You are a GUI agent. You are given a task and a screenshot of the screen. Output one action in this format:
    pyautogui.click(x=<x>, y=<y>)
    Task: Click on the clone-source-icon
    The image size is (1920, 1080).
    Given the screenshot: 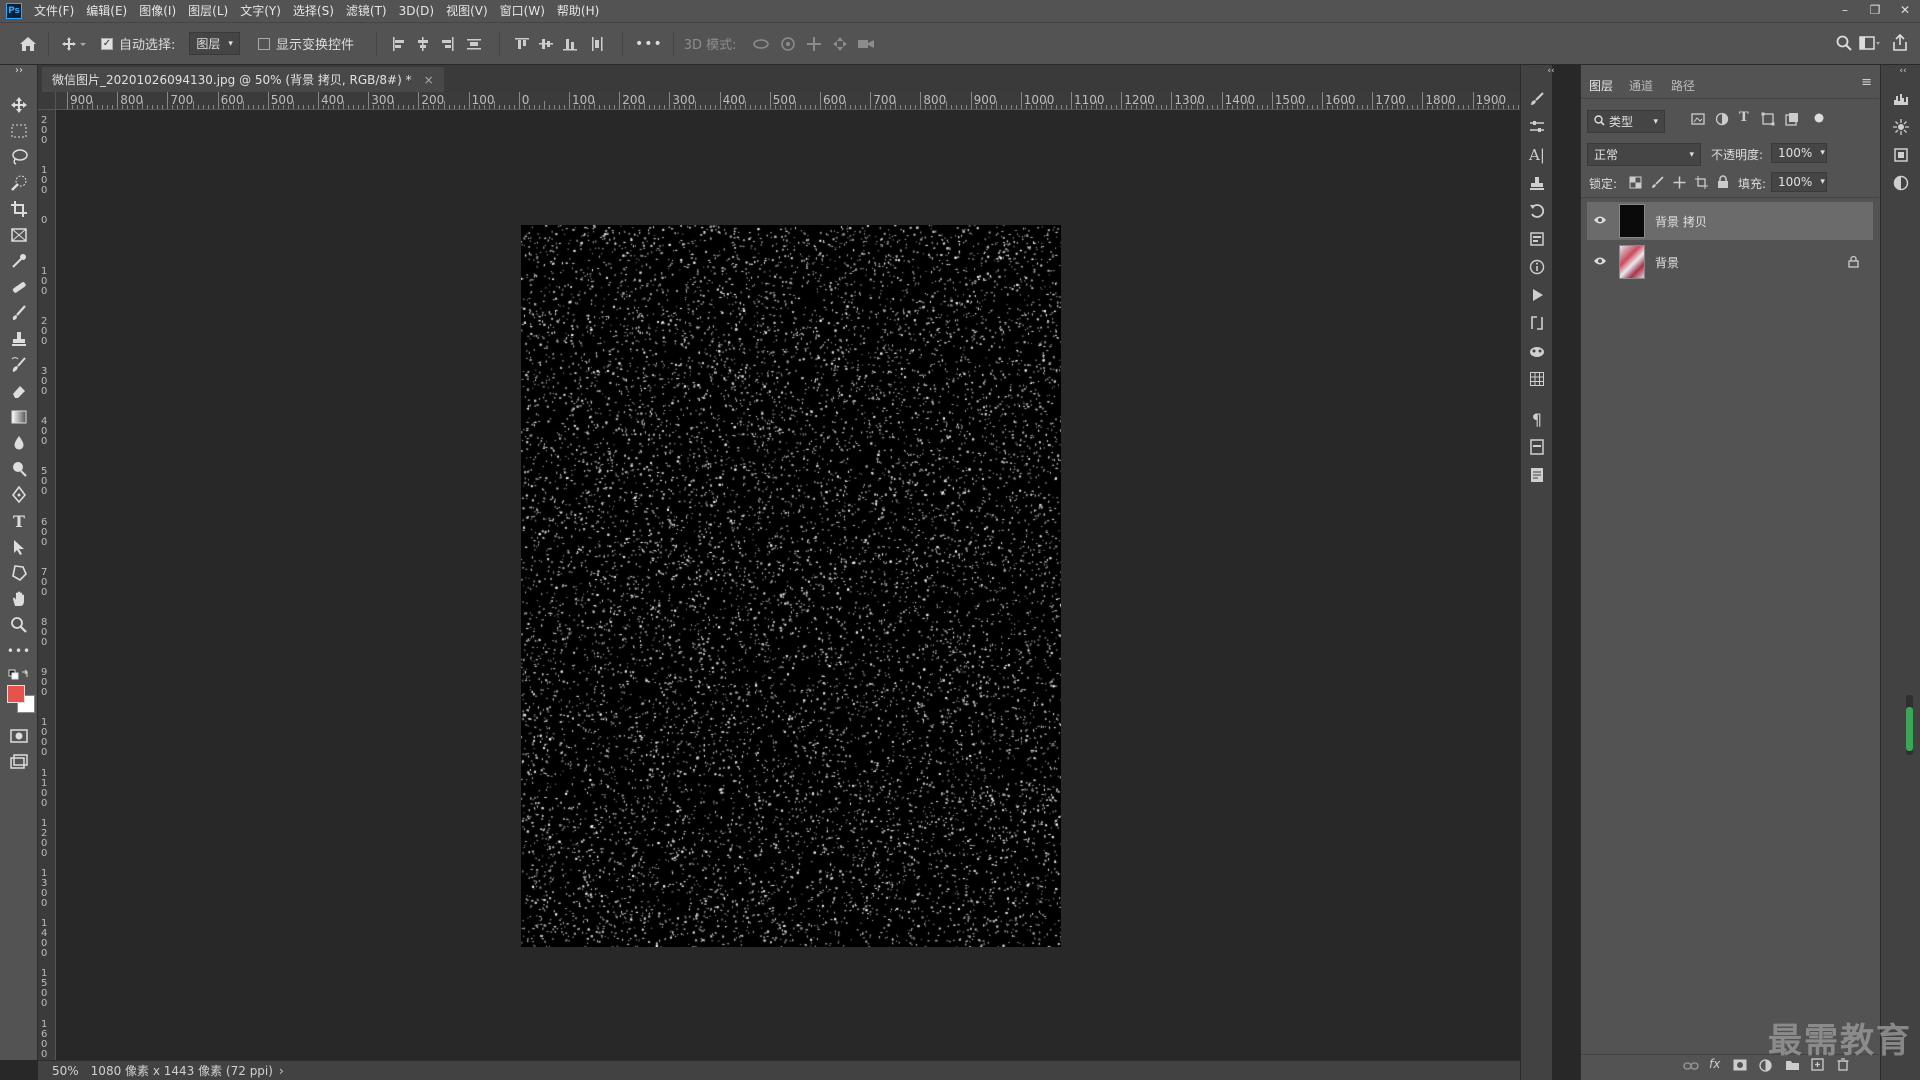 What is the action you would take?
    pyautogui.click(x=1537, y=183)
    